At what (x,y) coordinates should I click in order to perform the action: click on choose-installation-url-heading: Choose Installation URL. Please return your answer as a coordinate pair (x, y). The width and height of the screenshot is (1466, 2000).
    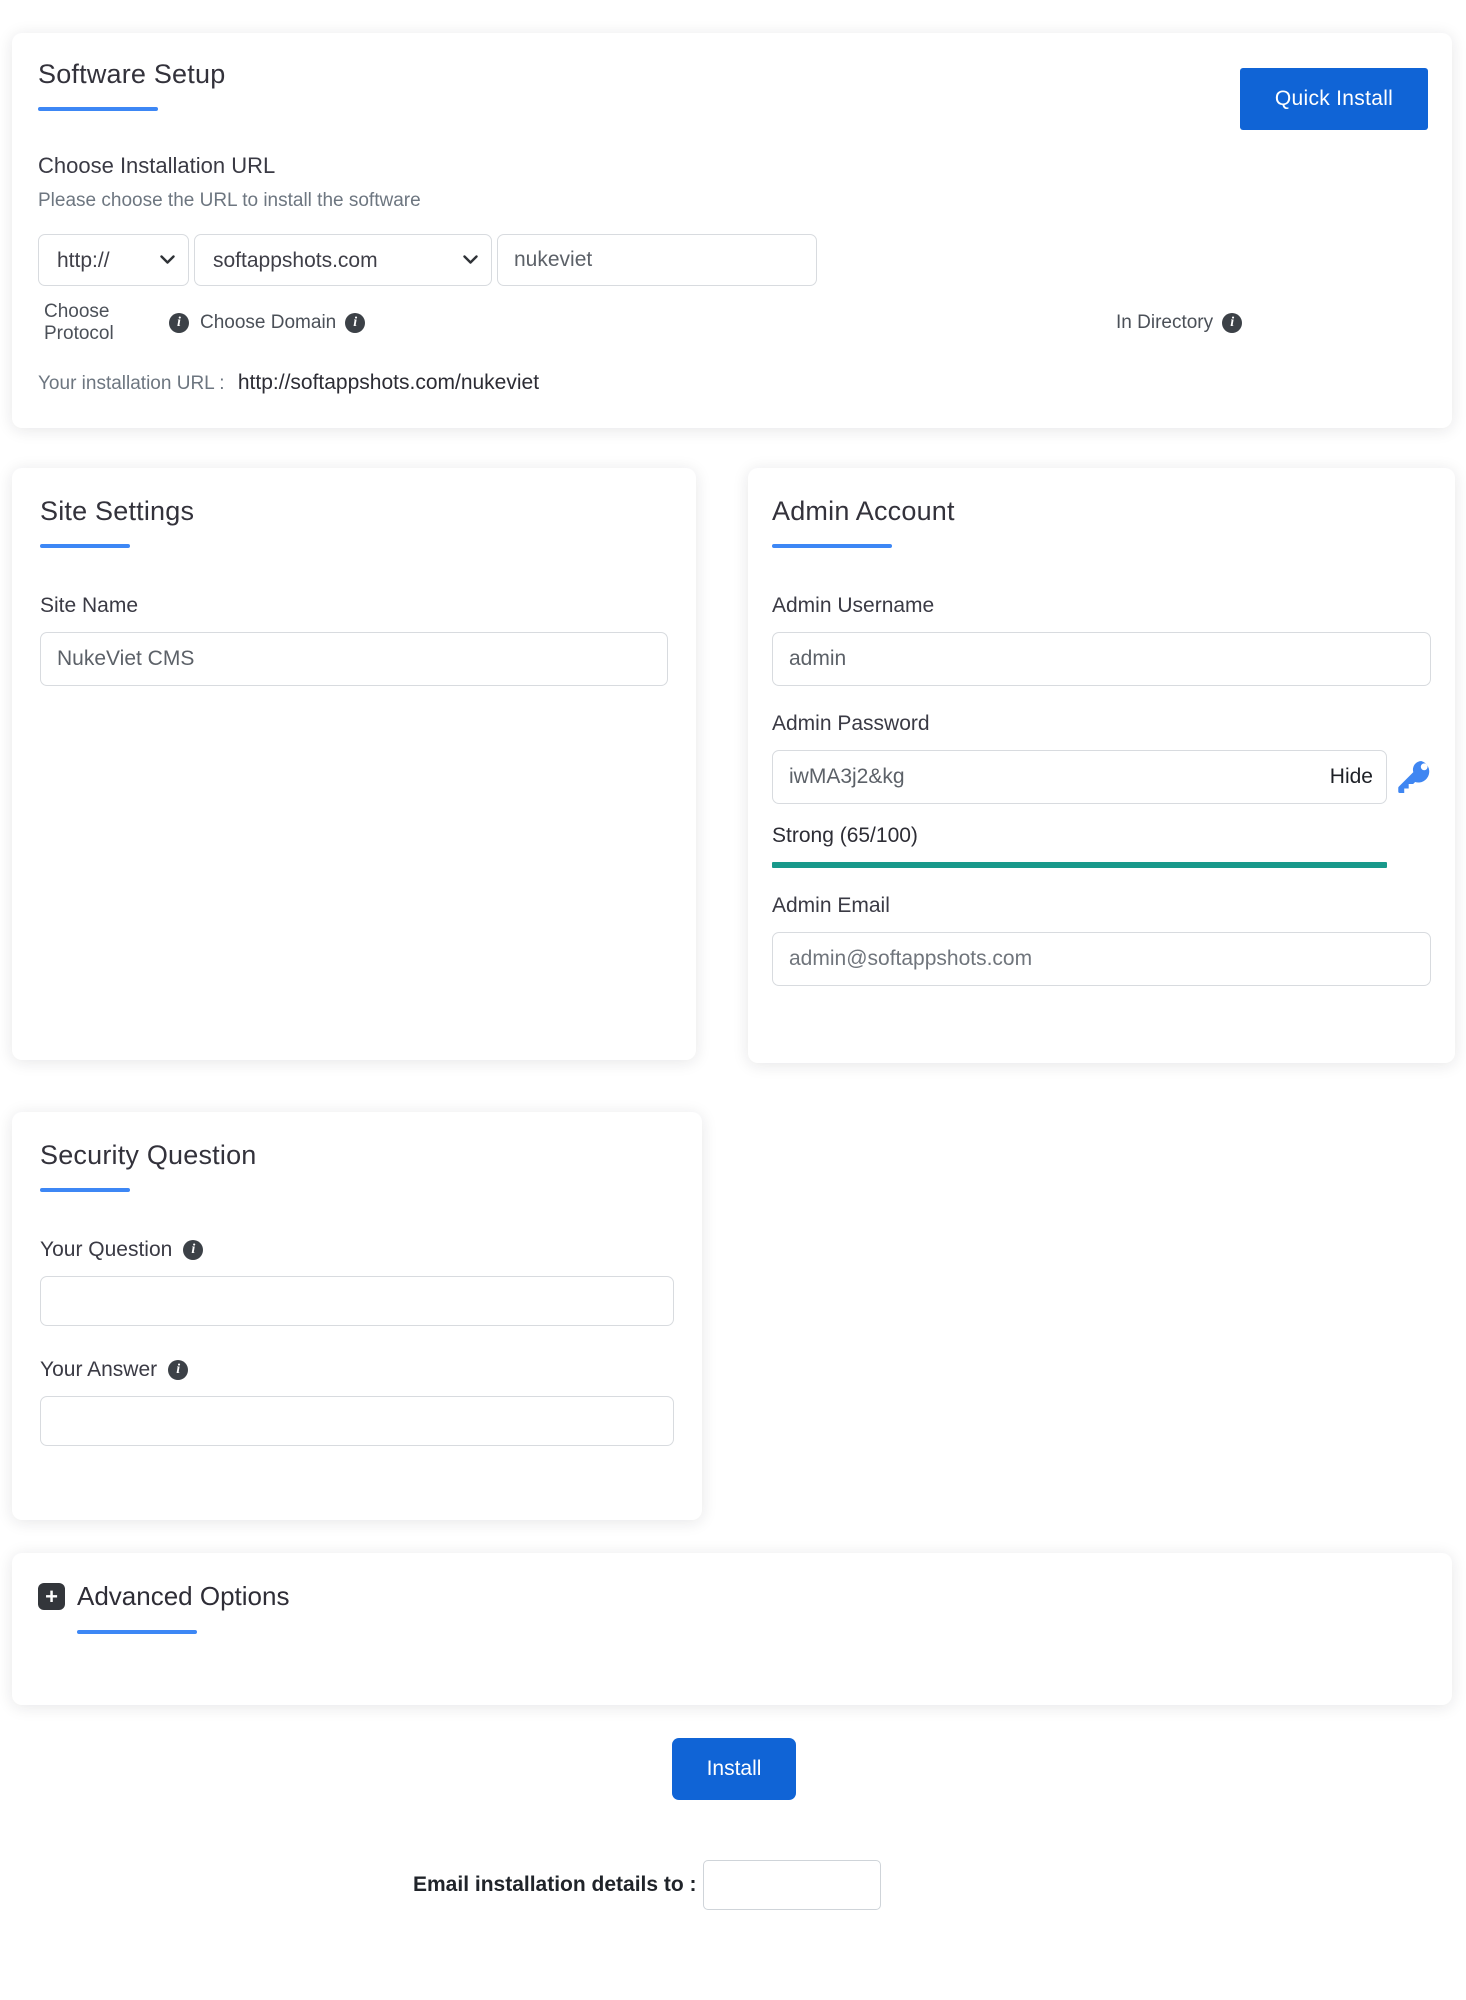
    Looking at the image, I should click on (157, 165).